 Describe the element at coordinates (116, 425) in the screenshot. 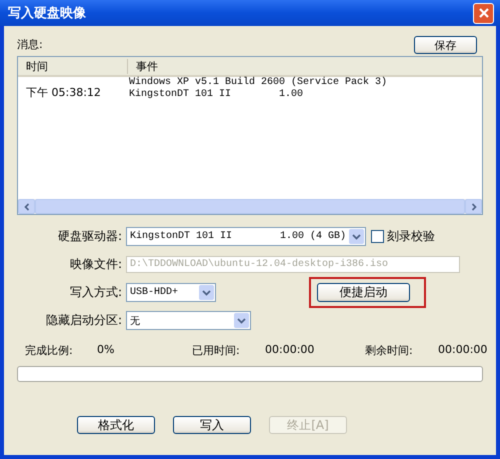

I see `action-button: 格式化` at that location.